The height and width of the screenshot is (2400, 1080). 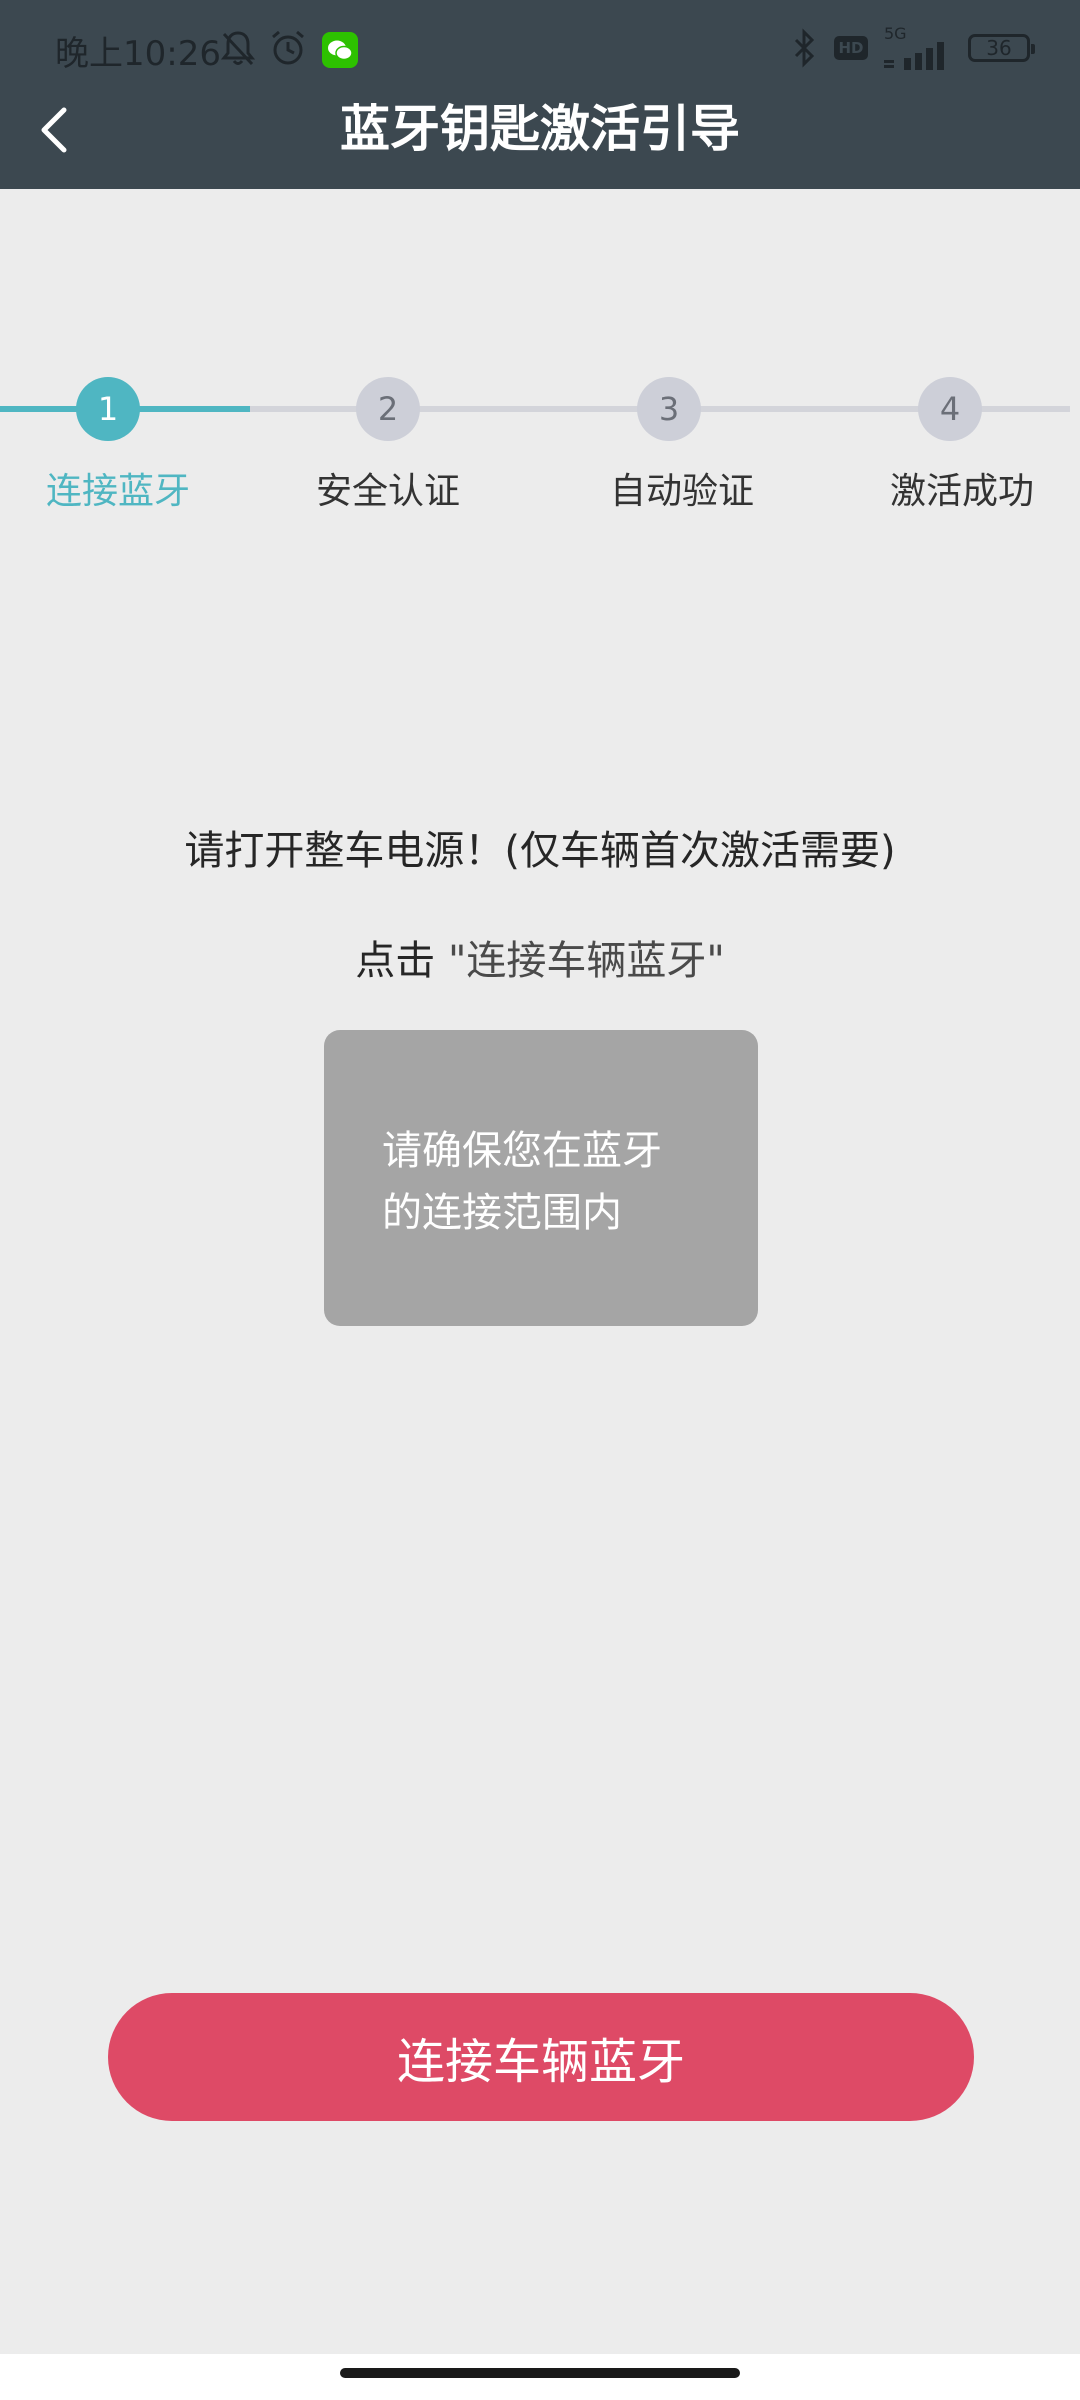 I want to click on connect-bluetooth-button: 连接车辆蓝牙, so click(x=541, y=2057).